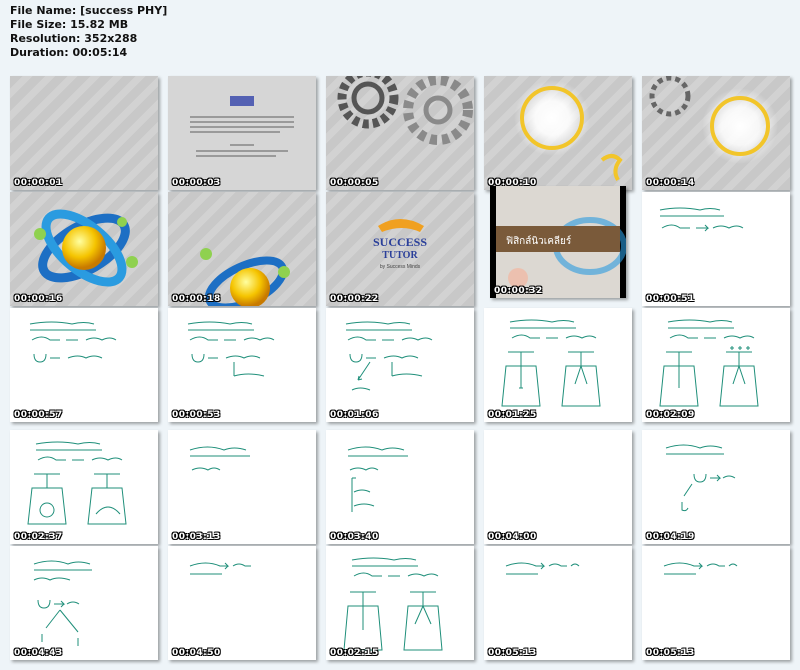 The height and width of the screenshot is (670, 800). I want to click on logo-success-text: SUCCESS, so click(400, 242).